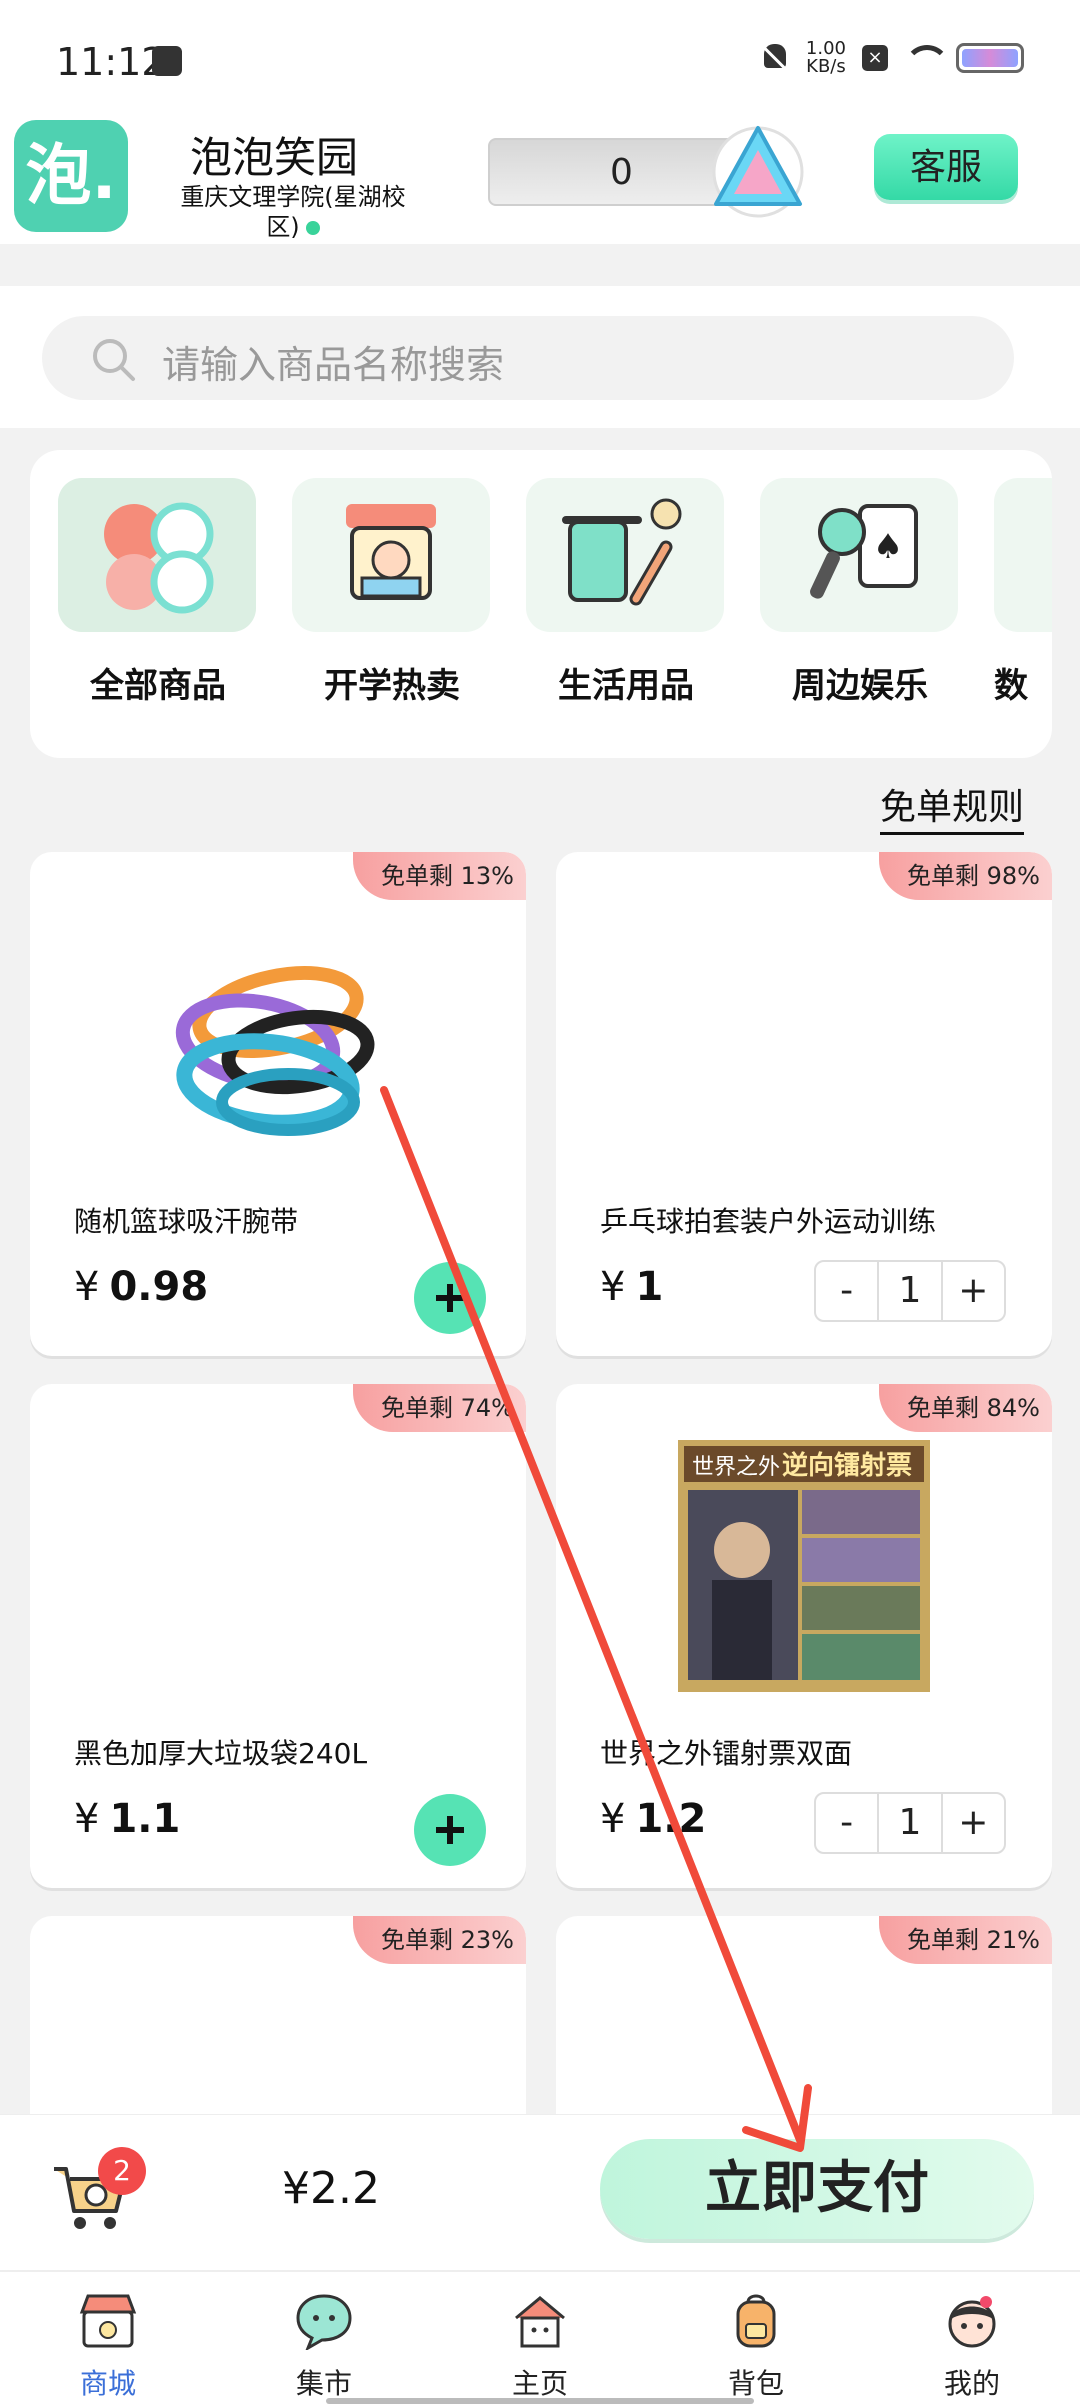 This screenshot has height=2408, width=1080. Describe the element at coordinates (756, 2321) in the screenshot. I see `backpack-icon` at that location.